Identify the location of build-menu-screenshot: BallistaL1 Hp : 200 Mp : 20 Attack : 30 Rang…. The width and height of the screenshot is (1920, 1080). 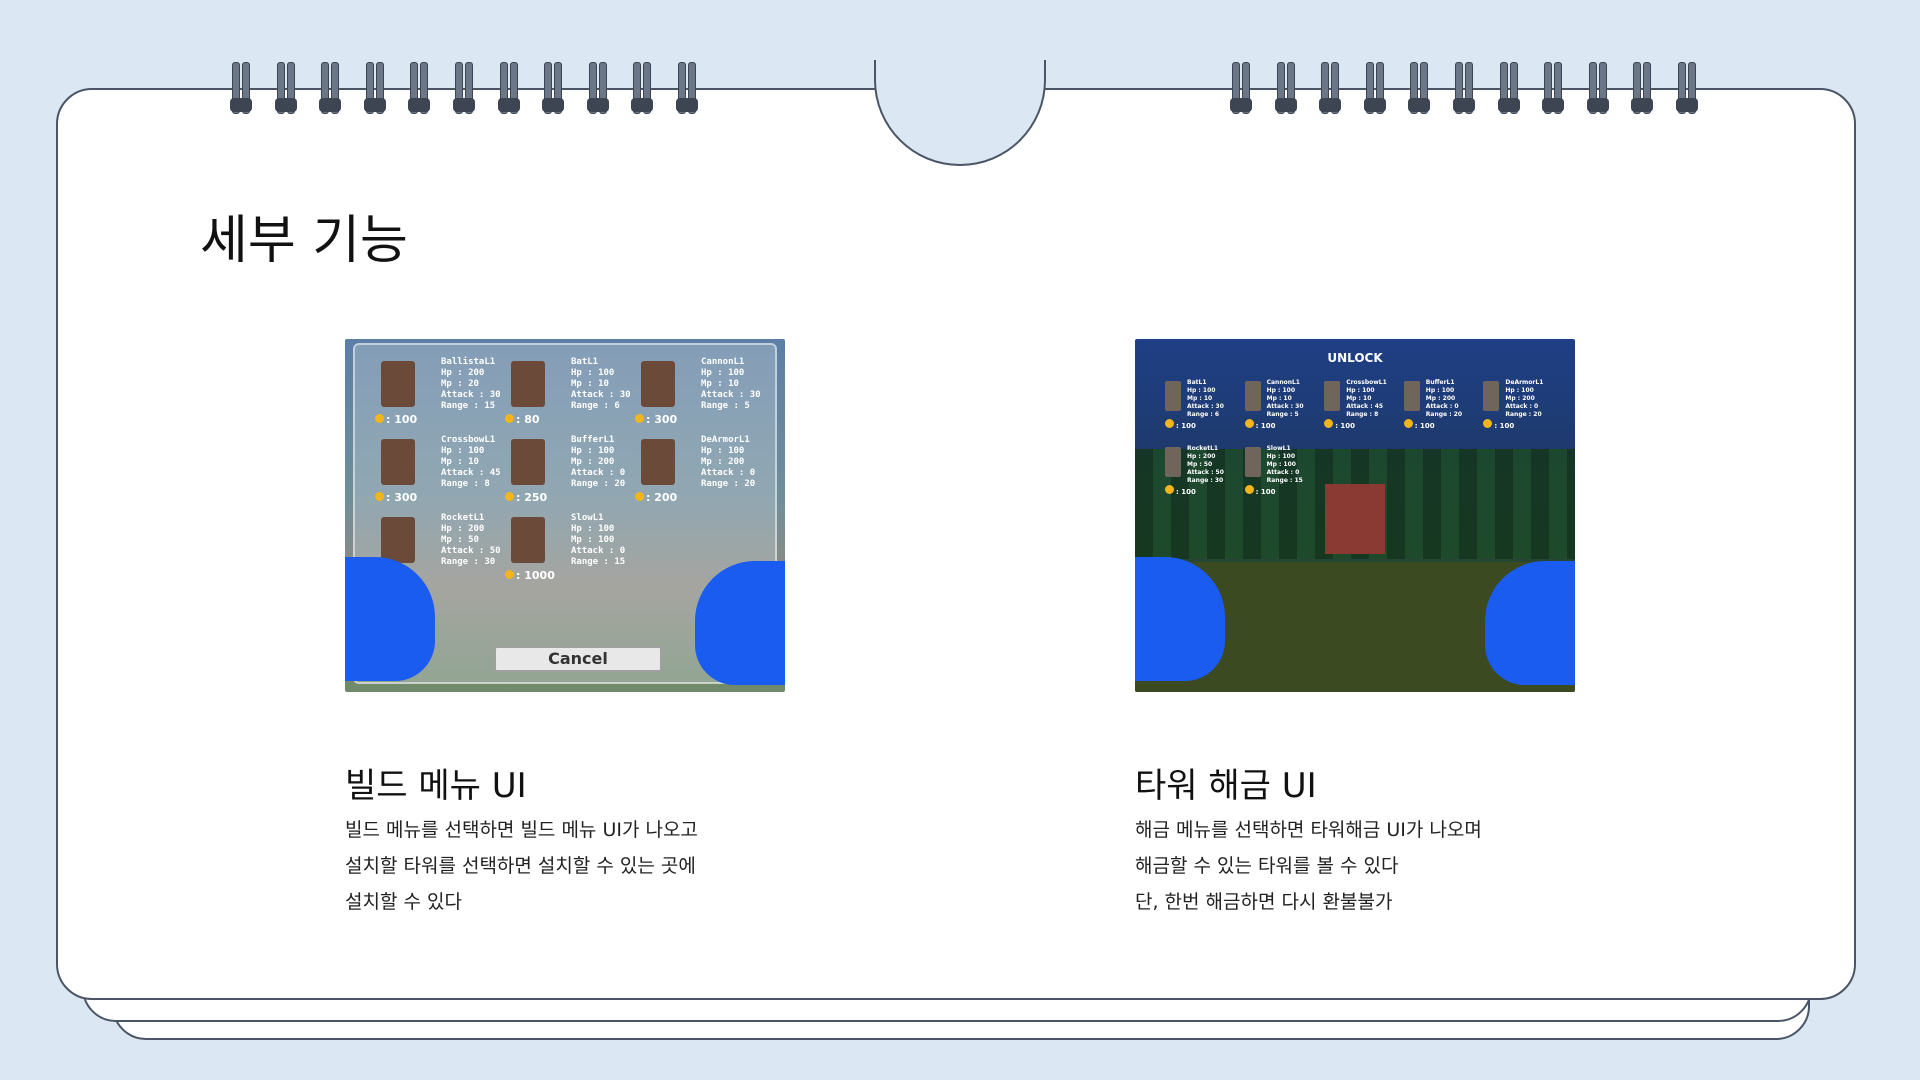
(565, 515).